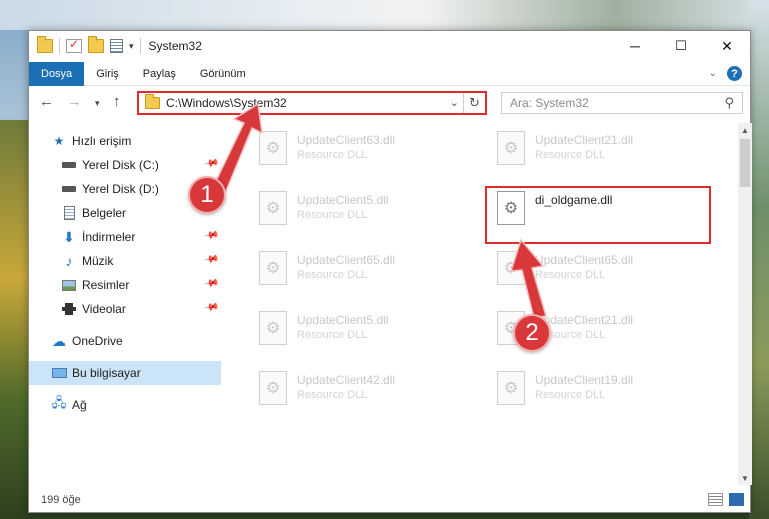 The image size is (769, 519). Describe the element at coordinates (61, 500) in the screenshot. I see `item-count: 199 öğe` at that location.